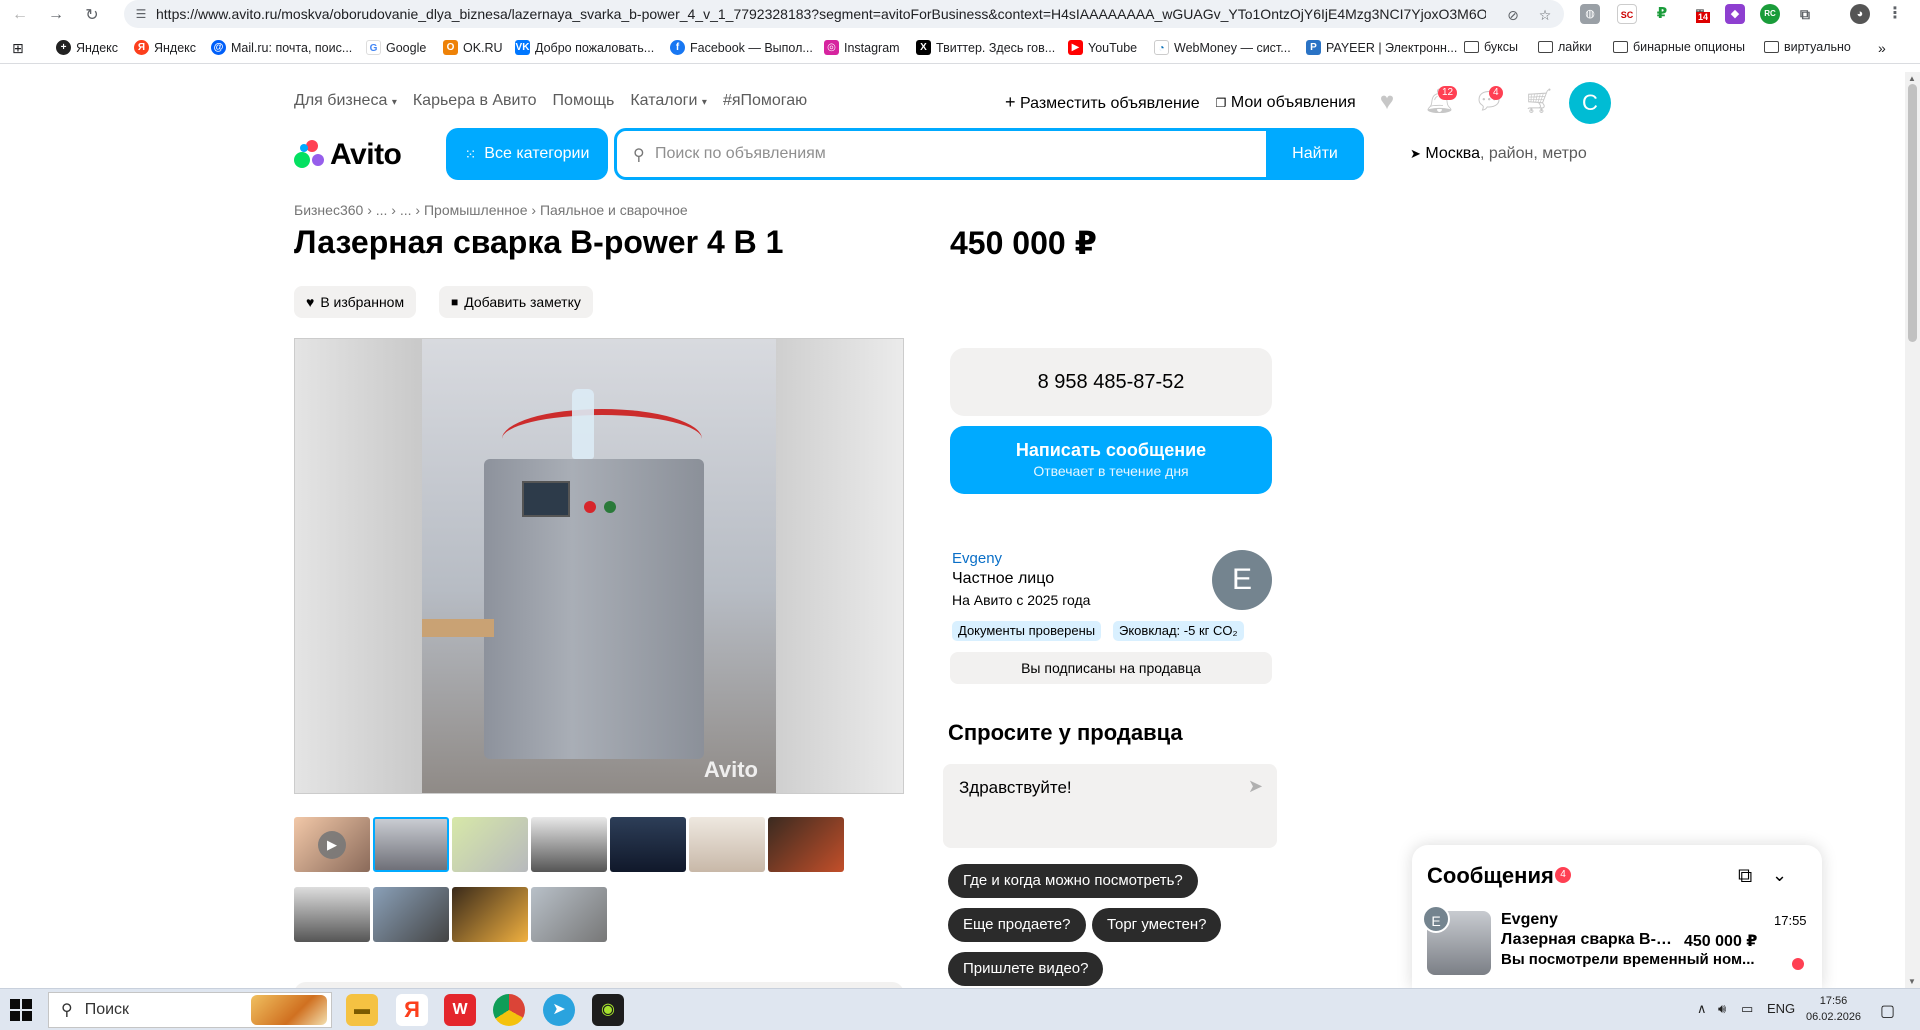 The image size is (1920, 1030). I want to click on scroll-thumb, so click(1912, 213).